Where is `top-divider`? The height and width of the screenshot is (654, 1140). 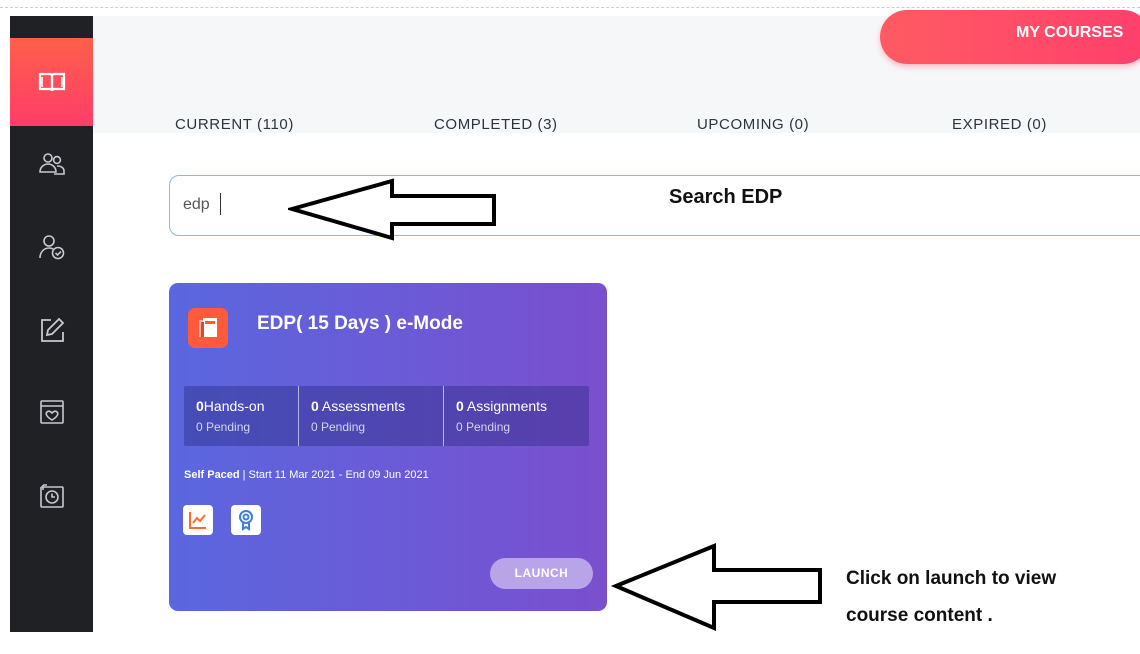 top-divider is located at coordinates (570, 4).